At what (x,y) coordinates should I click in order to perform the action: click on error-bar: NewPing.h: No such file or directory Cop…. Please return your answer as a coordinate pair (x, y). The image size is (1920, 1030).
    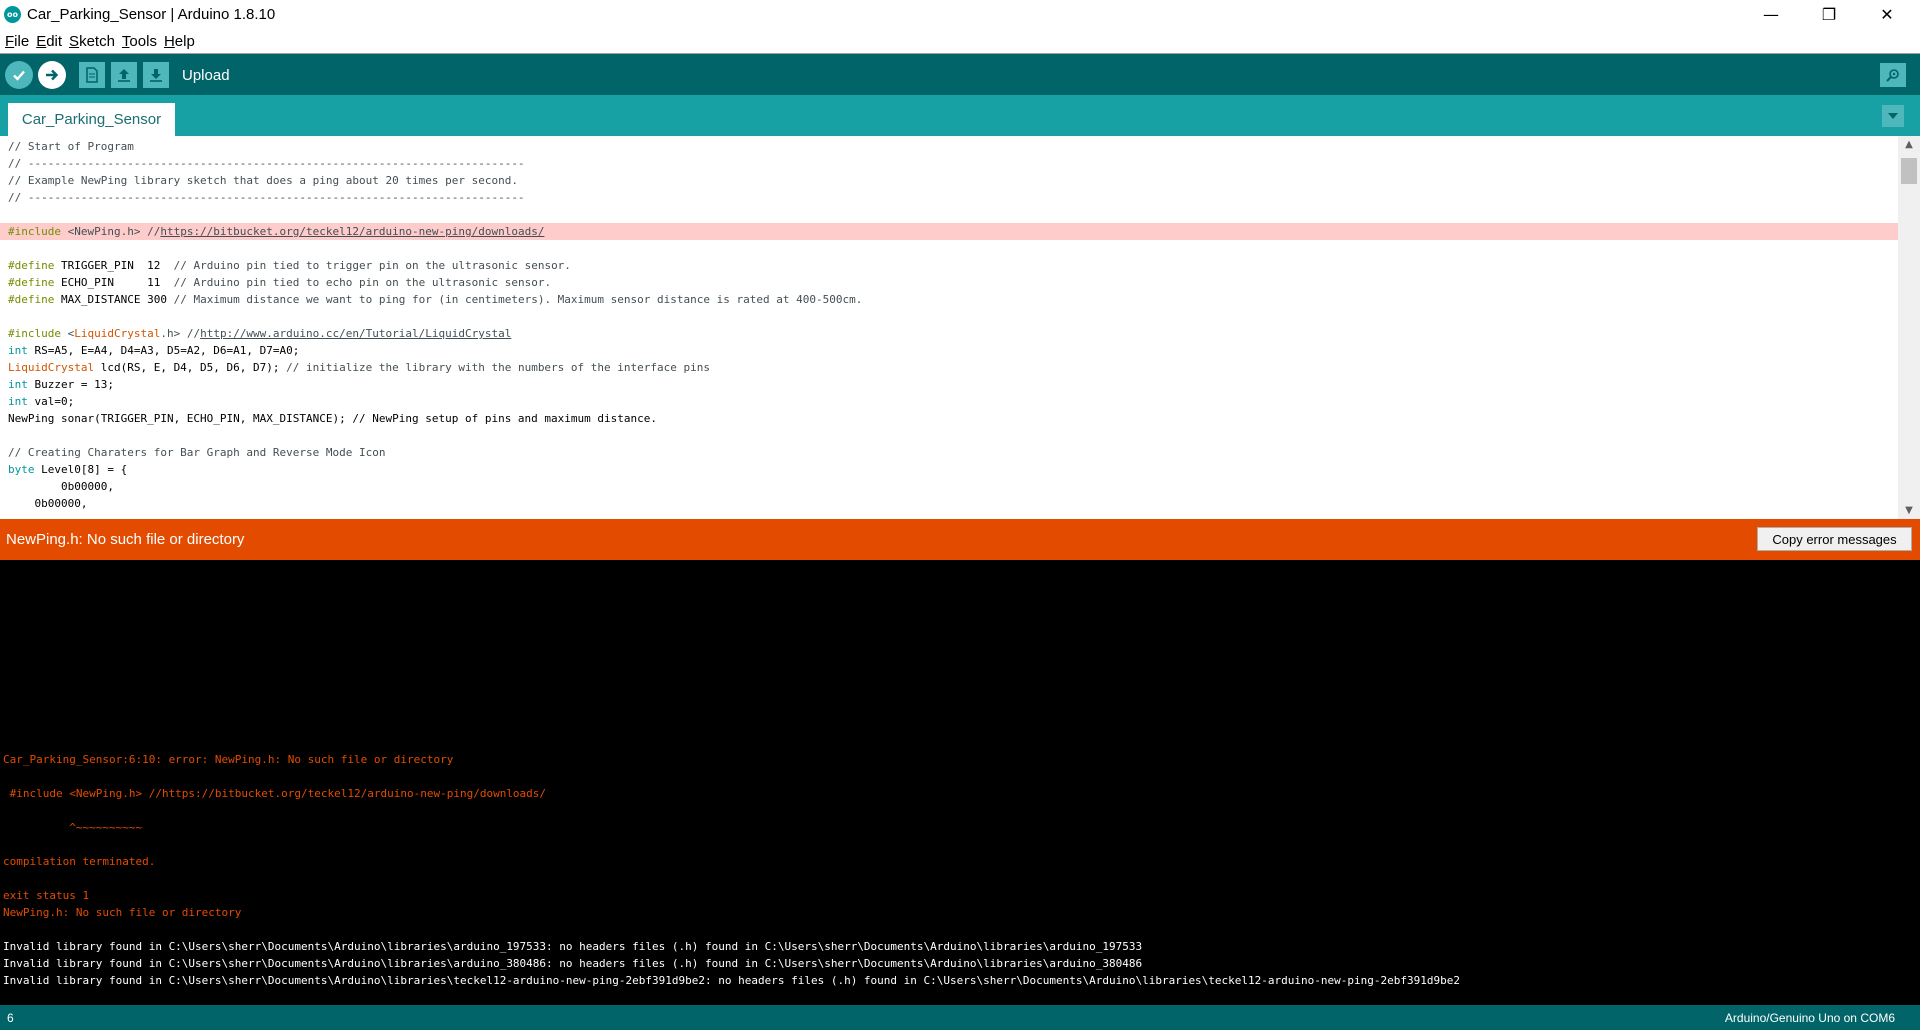
    Looking at the image, I should click on (960, 539).